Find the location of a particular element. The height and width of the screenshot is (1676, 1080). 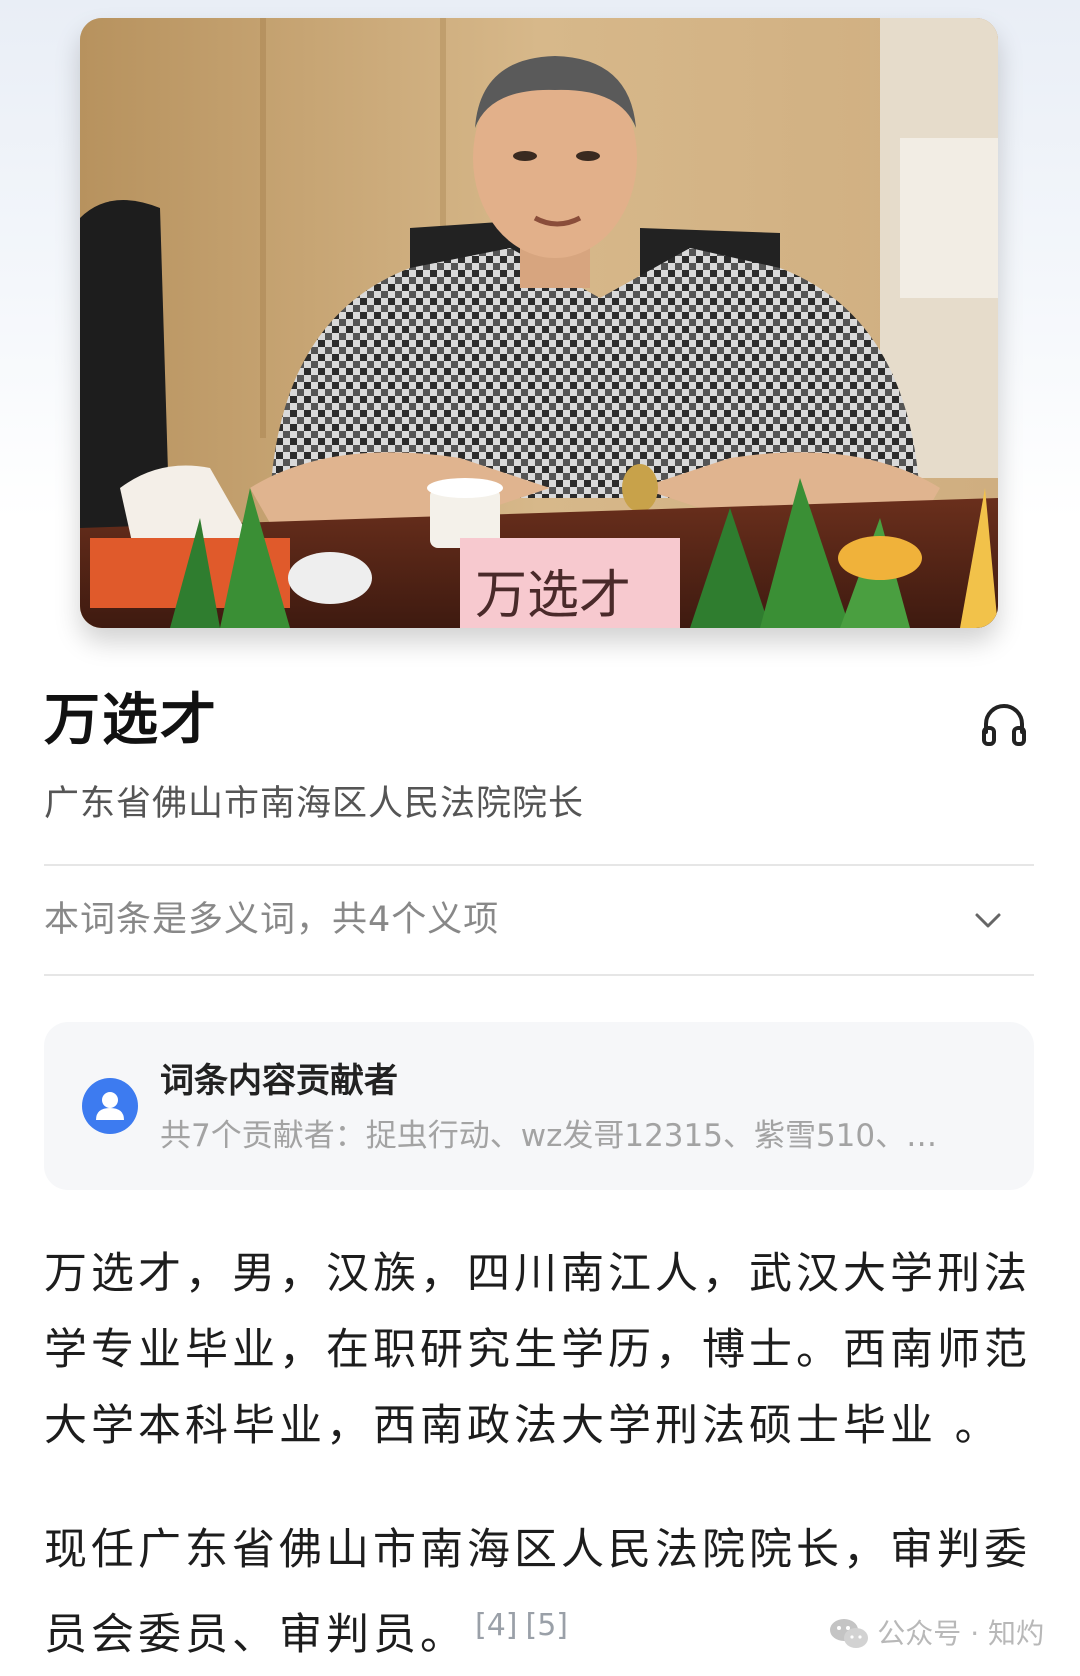

reference-link-5: [5] is located at coordinates (547, 1625).